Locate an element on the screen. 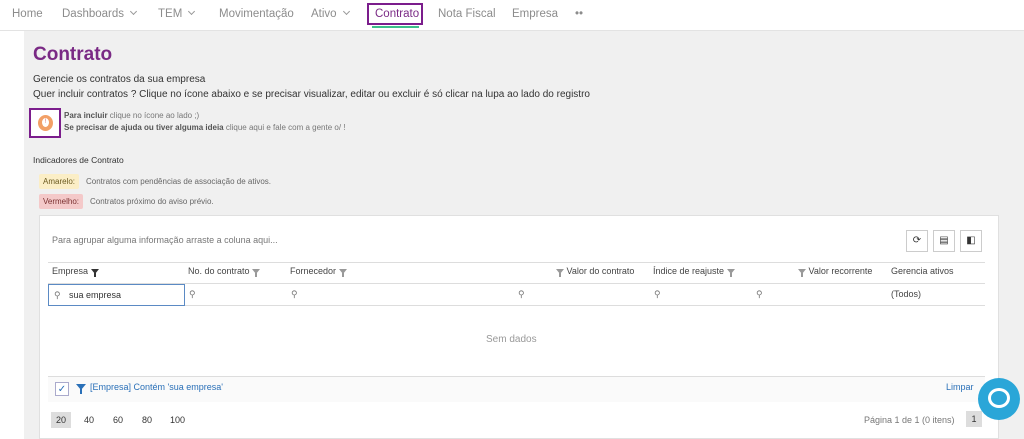 Image resolution: width=1024 pixels, height=439 pixels. nav-home: Home is located at coordinates (27, 14).